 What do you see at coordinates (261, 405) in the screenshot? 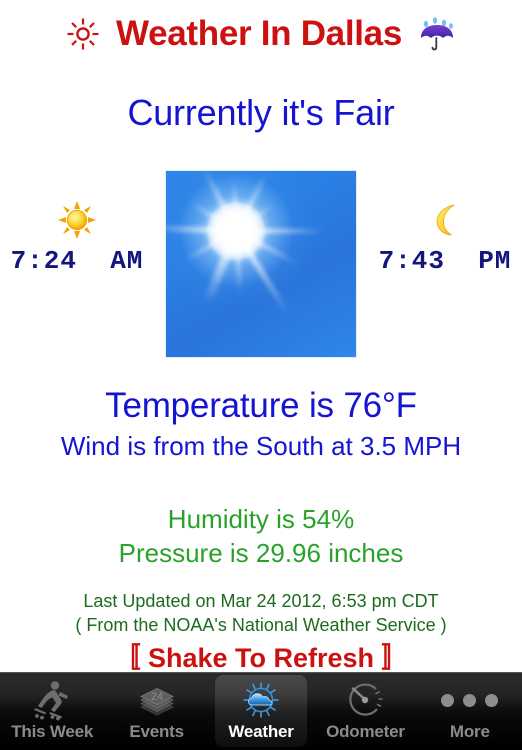
I see `temperature-reading: Temperature is 76°F` at bounding box center [261, 405].